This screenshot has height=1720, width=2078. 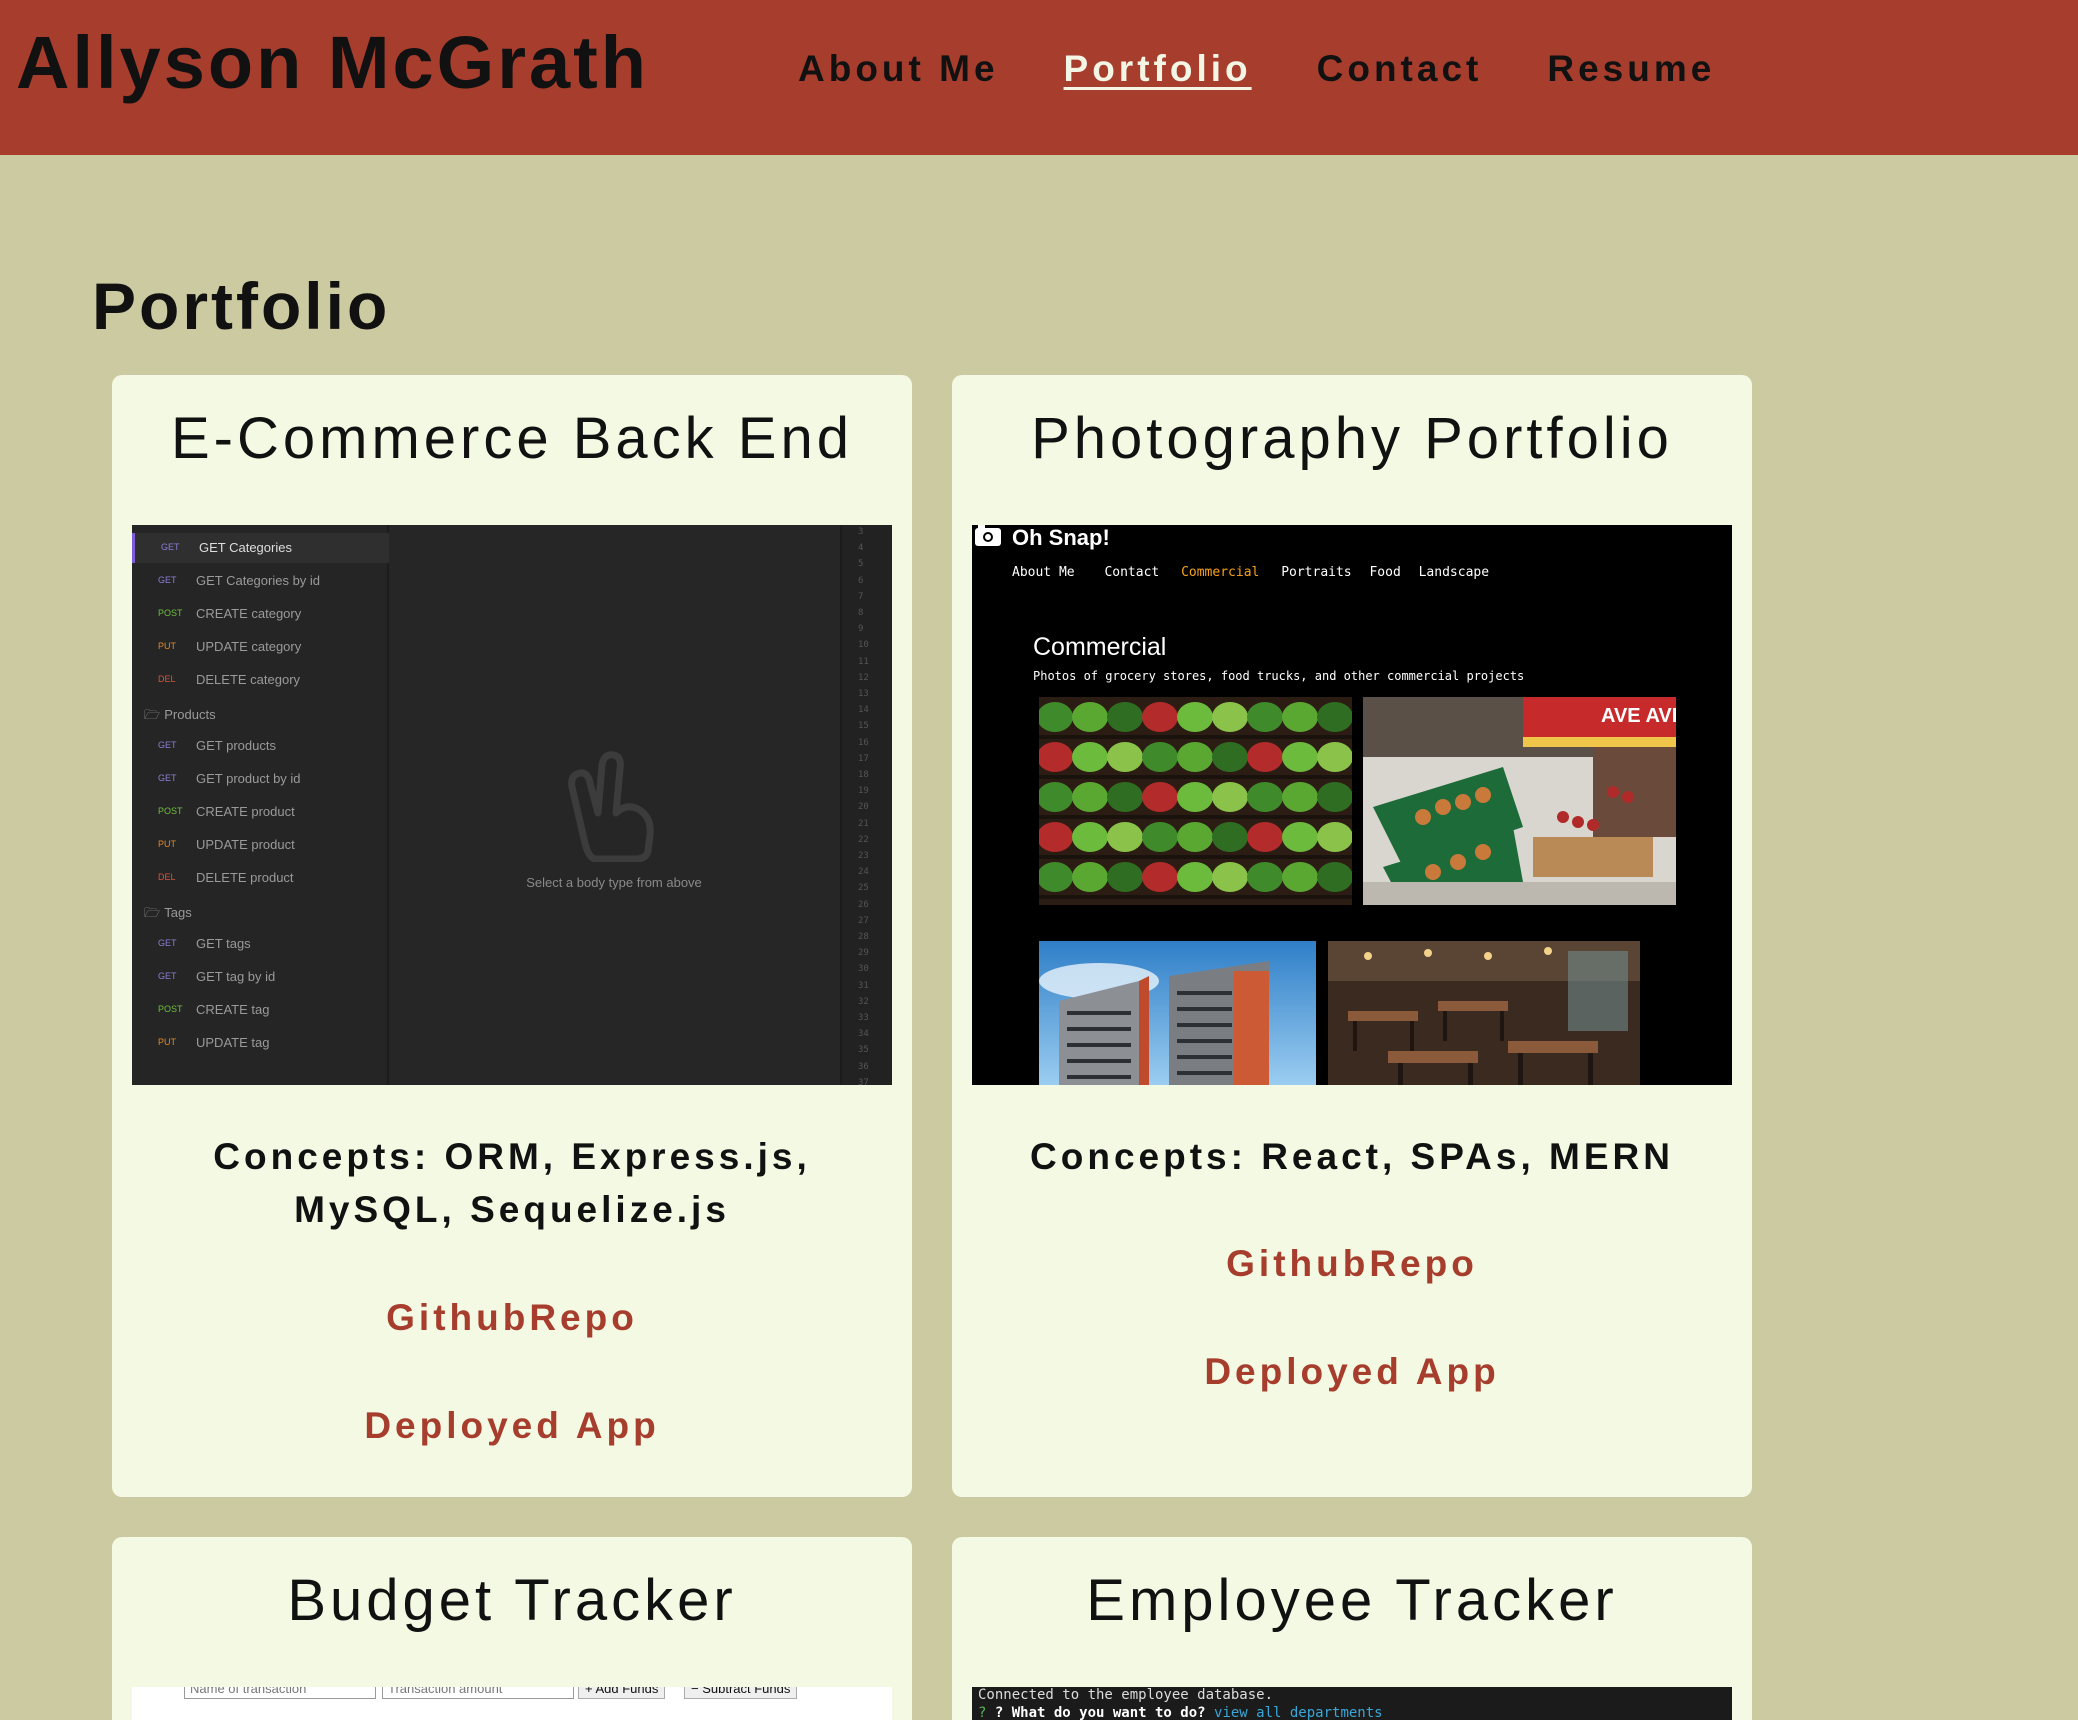 What do you see at coordinates (861, 596) in the screenshot?
I see `line-number: 7` at bounding box center [861, 596].